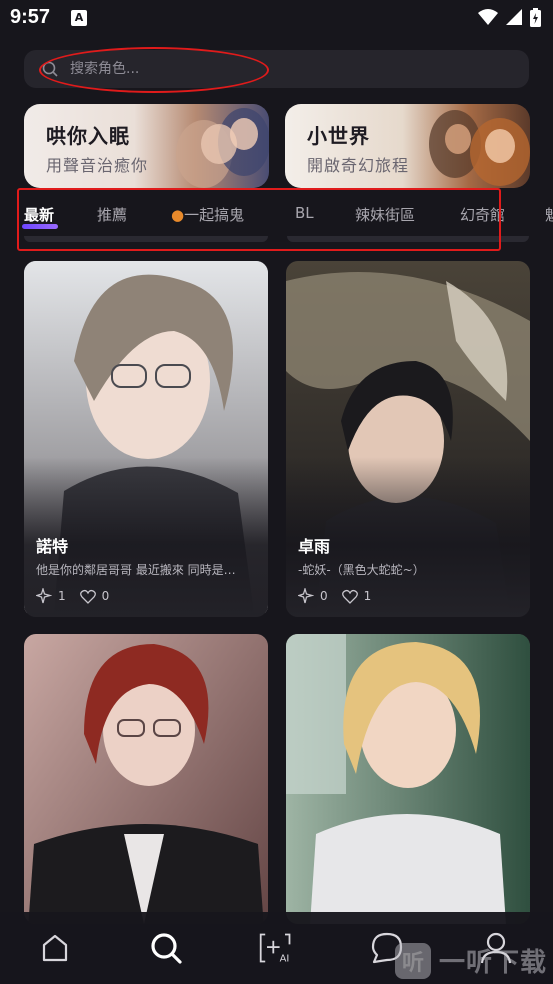  What do you see at coordinates (52, 546) in the screenshot?
I see `character-name: 諾特` at bounding box center [52, 546].